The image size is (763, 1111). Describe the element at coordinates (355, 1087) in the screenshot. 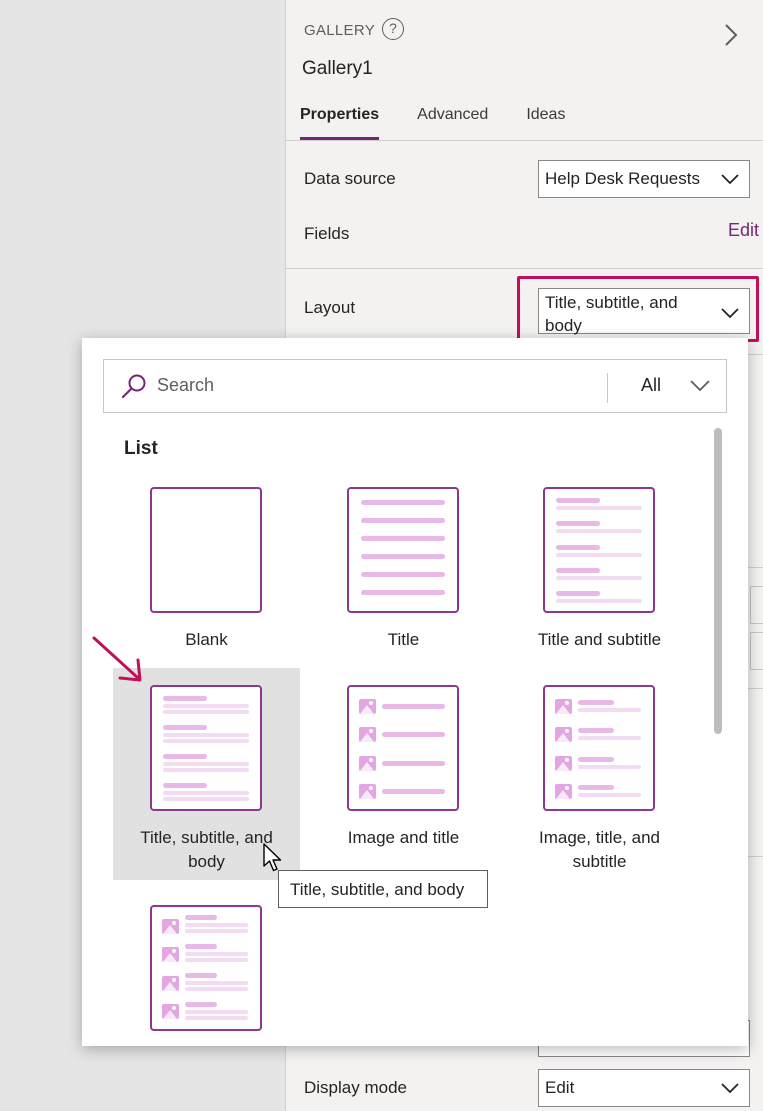

I see `display-mode-label: Display mode` at that location.